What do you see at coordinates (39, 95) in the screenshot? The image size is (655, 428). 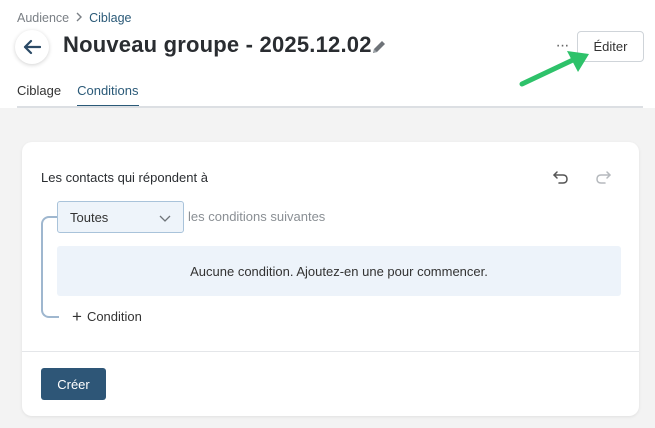 I see `tab-ciblage: Ciblage` at bounding box center [39, 95].